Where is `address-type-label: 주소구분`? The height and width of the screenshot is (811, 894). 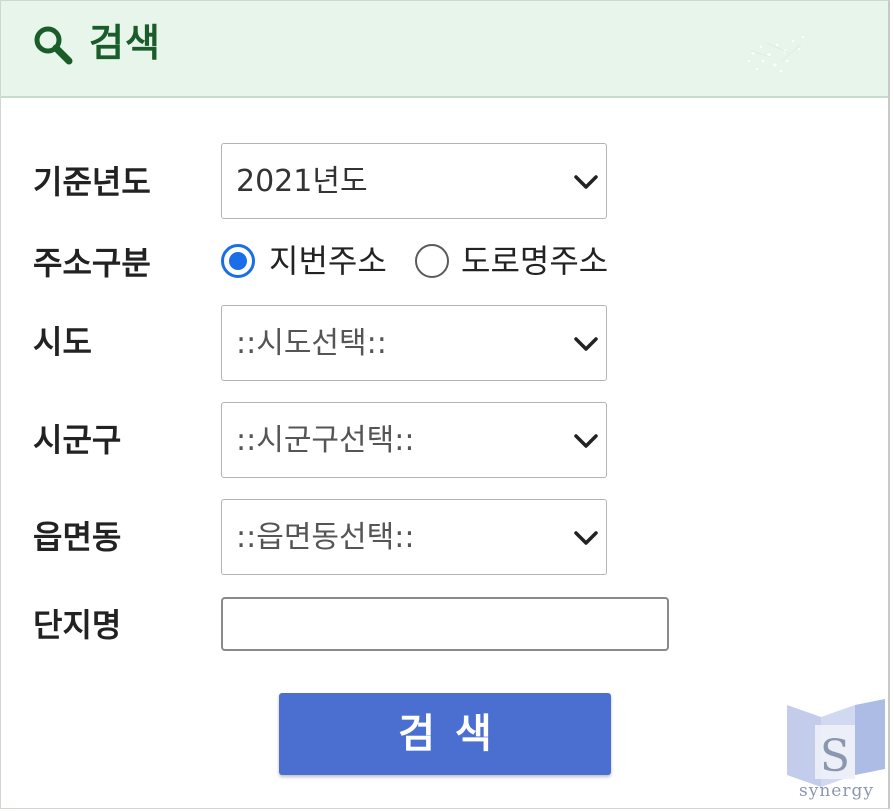
address-type-label: 주소구분 is located at coordinates (92, 263).